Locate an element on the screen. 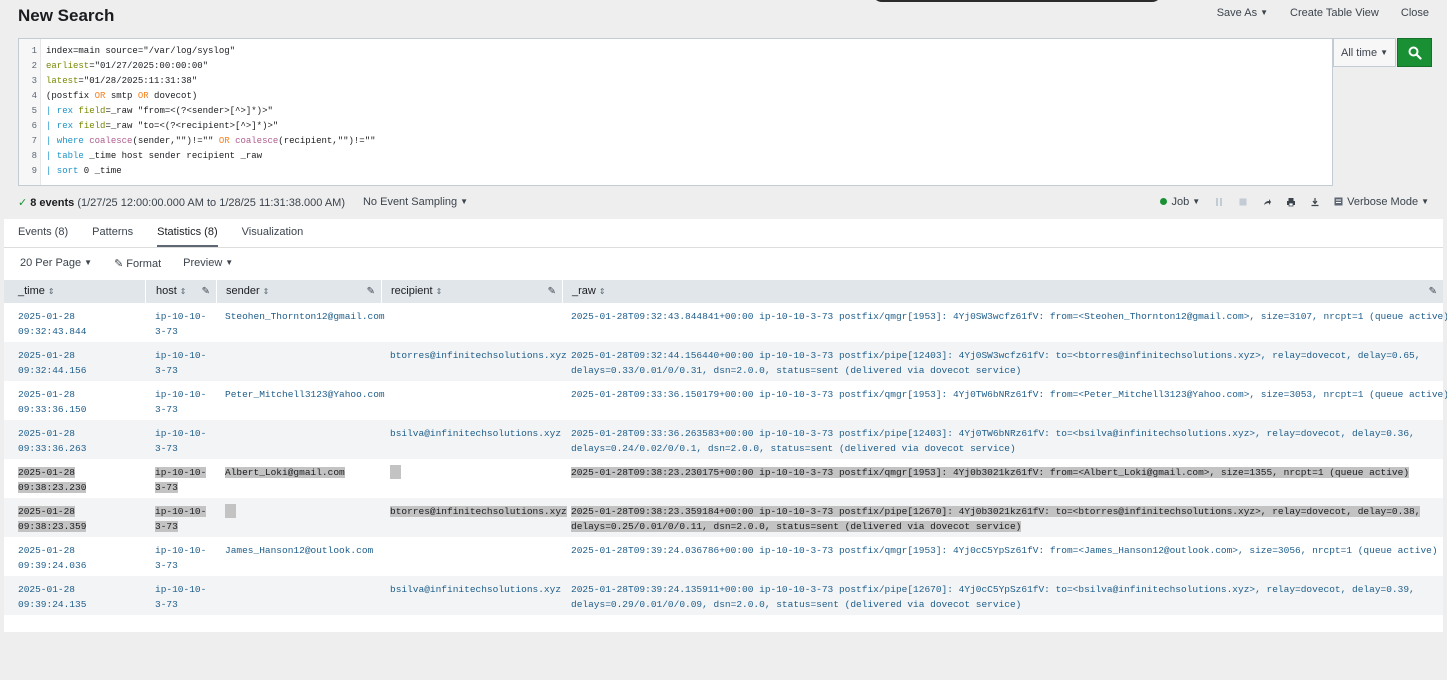 This screenshot has height=680, width=1447. overlay-bar is located at coordinates (1017, 1).